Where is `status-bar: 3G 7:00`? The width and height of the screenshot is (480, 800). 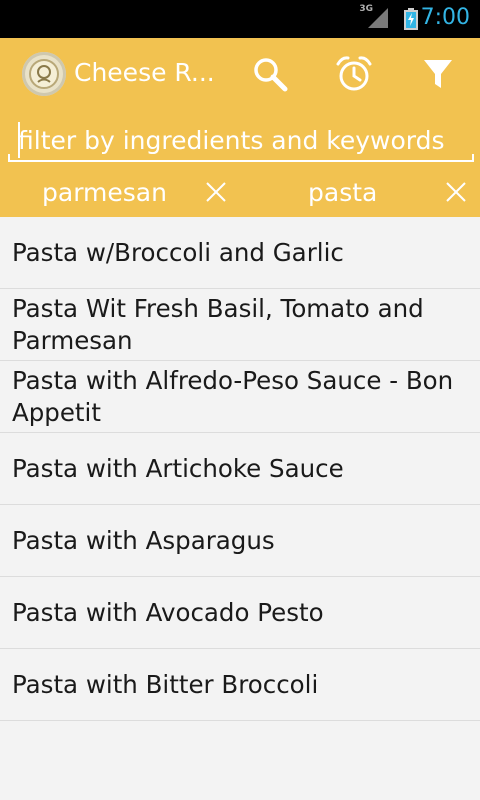
status-bar: 3G 7:00 is located at coordinates (240, 19).